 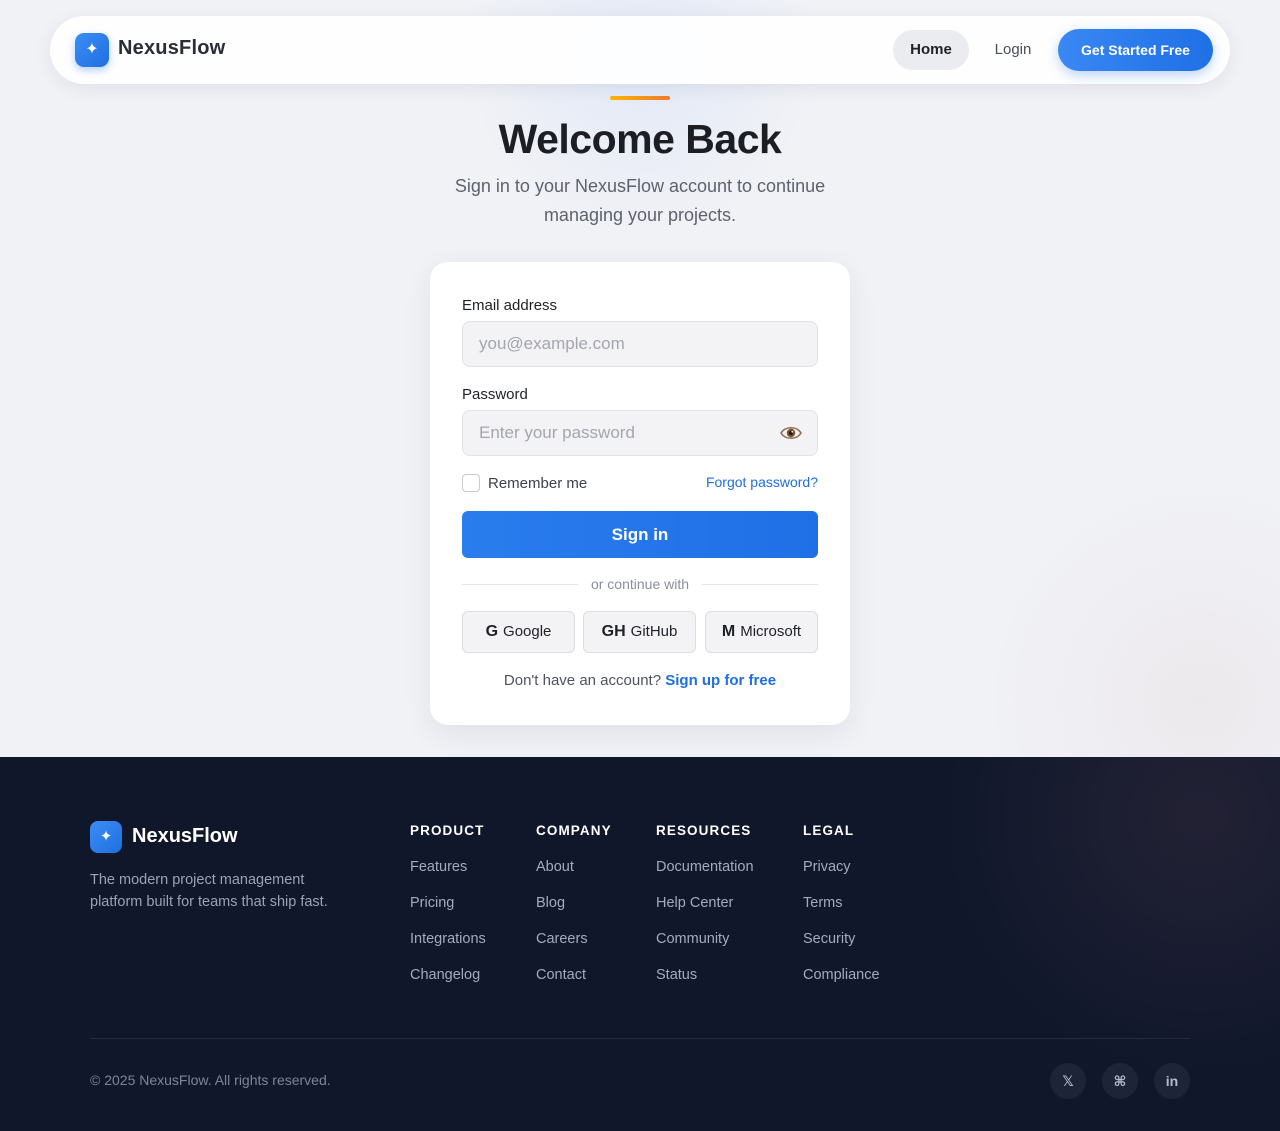 What do you see at coordinates (705, 949) in the screenshot?
I see `footer-link: Community` at bounding box center [705, 949].